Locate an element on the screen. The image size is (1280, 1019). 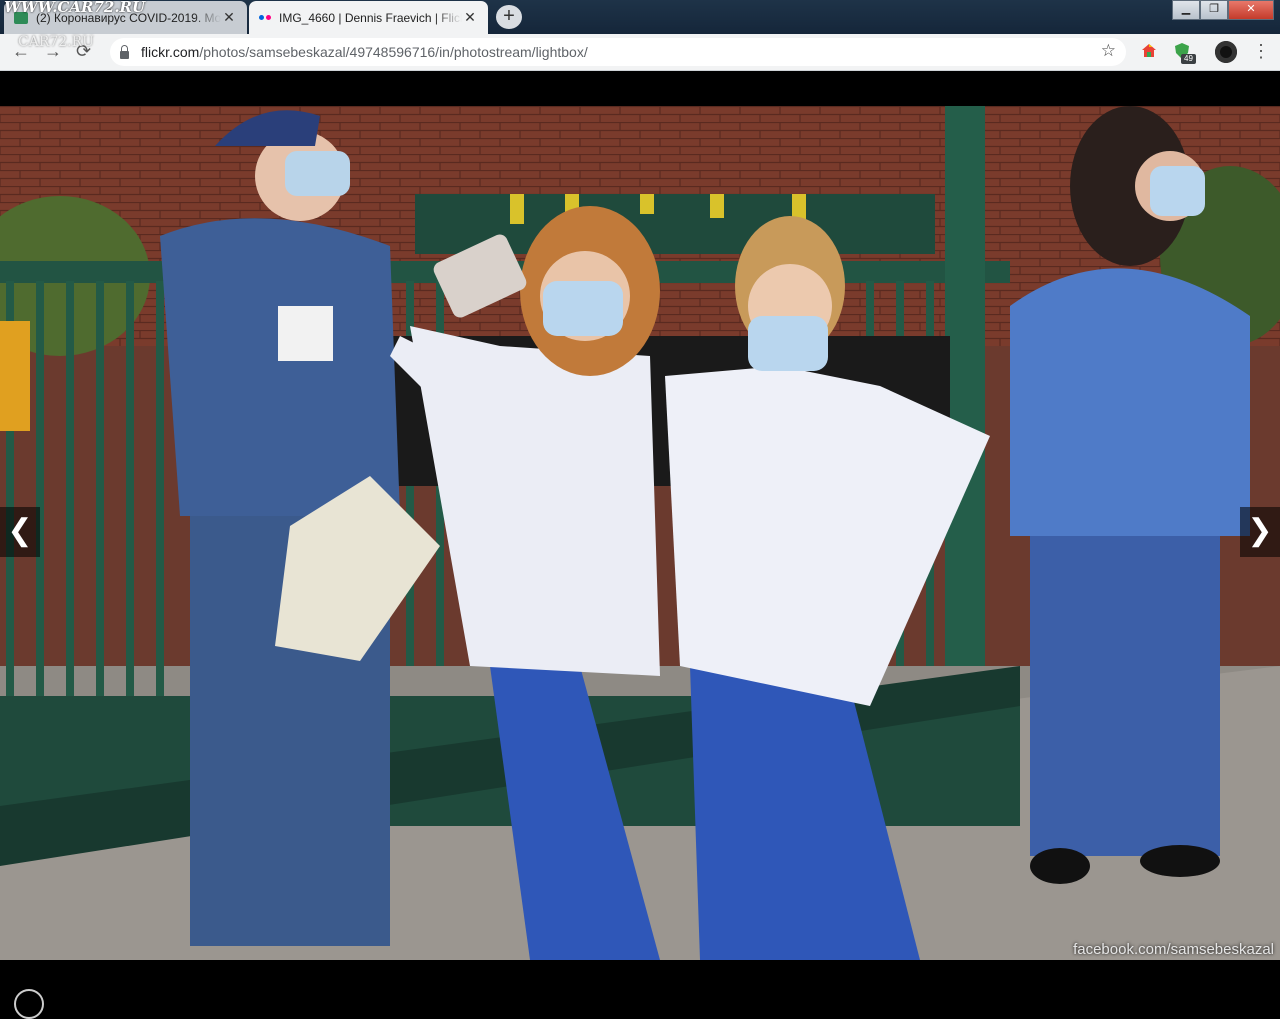
flickr-favicon-icon is located at coordinates (265, 17).